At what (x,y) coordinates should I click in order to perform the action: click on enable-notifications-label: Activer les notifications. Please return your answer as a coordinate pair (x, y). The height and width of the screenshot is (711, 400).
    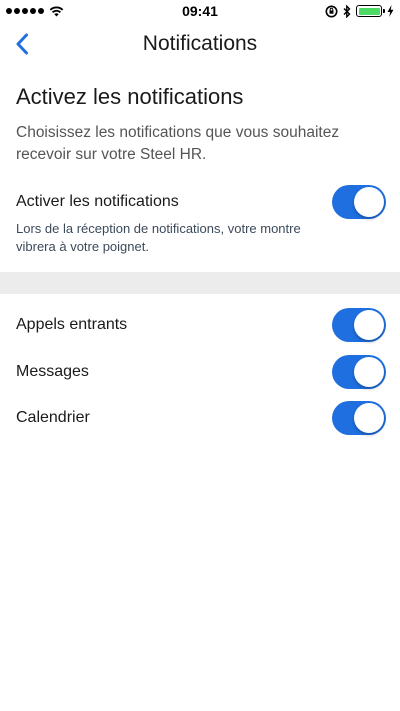
    Looking at the image, I should click on (97, 201).